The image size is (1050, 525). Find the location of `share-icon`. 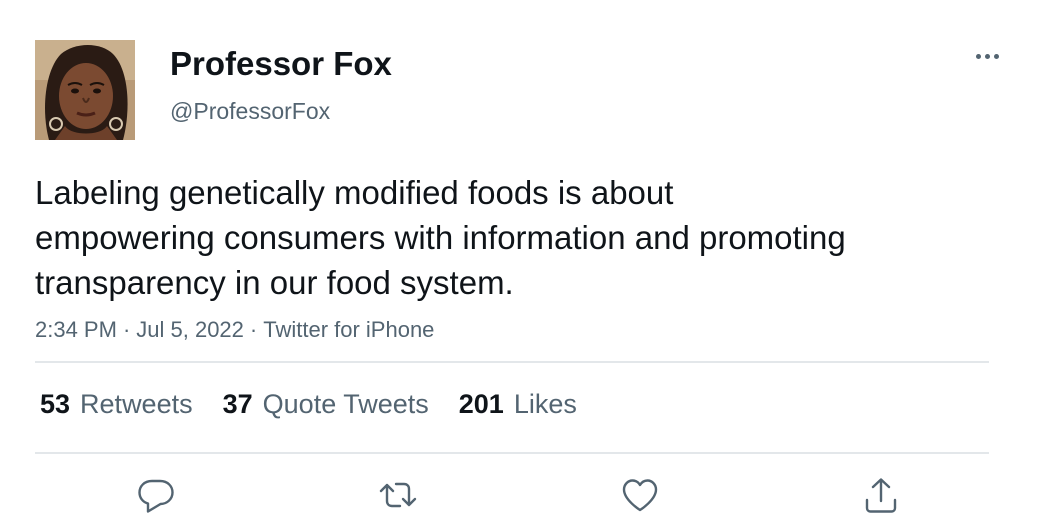

share-icon is located at coordinates (881, 495).